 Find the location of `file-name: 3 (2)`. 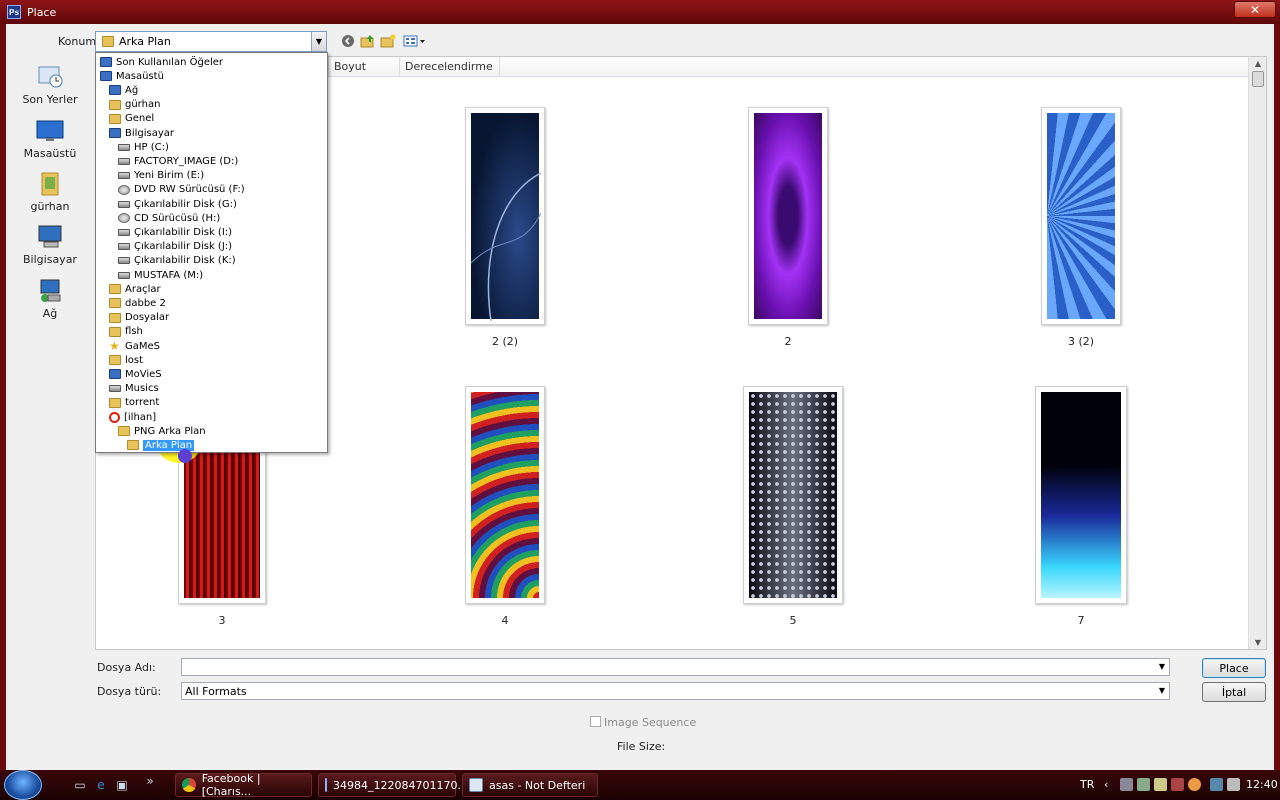

file-name: 3 (2) is located at coordinates (1081, 341).